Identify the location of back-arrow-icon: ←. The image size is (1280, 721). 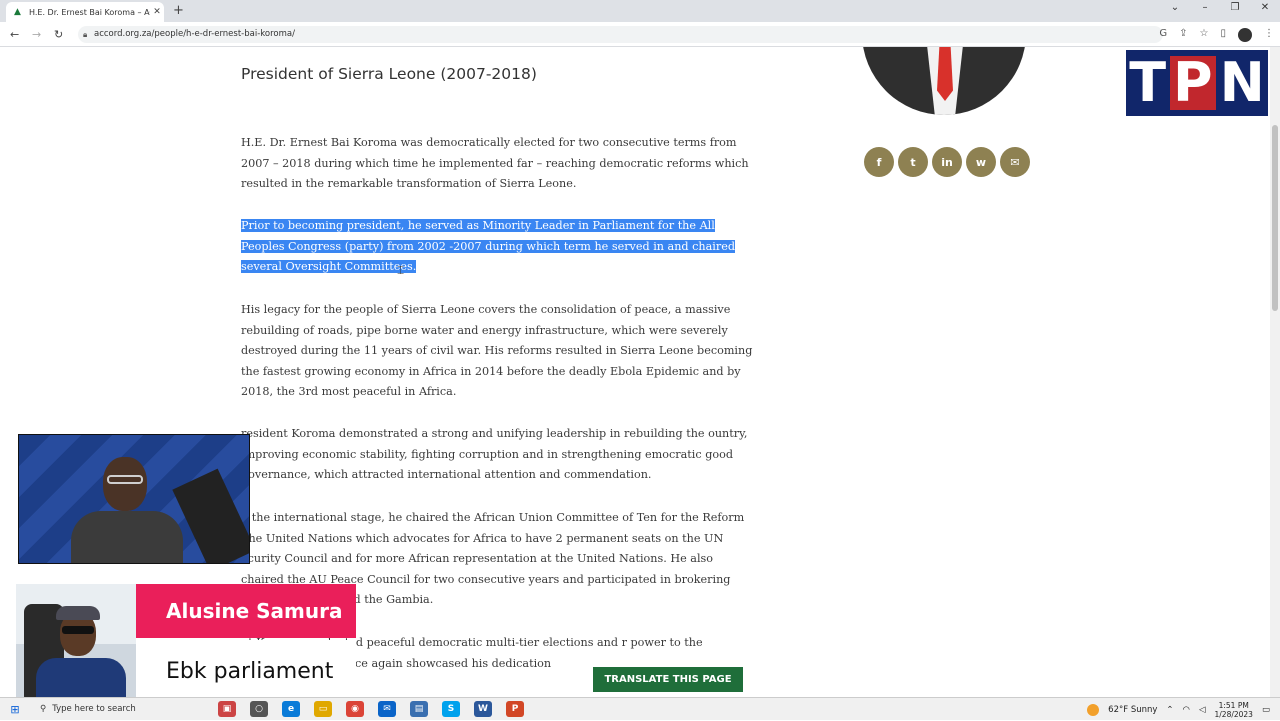
(14, 34).